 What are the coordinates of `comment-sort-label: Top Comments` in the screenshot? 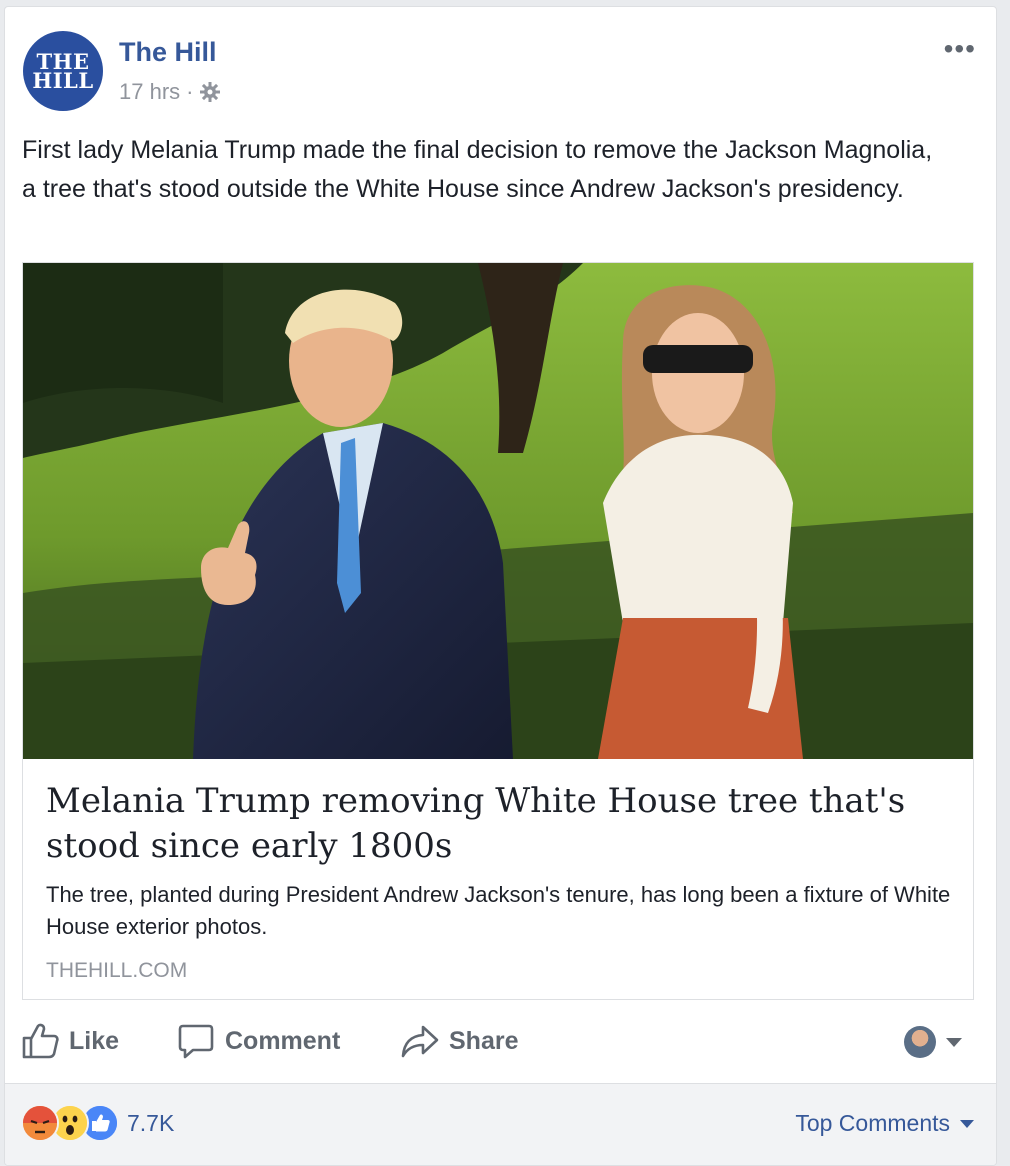 It's located at (872, 1123).